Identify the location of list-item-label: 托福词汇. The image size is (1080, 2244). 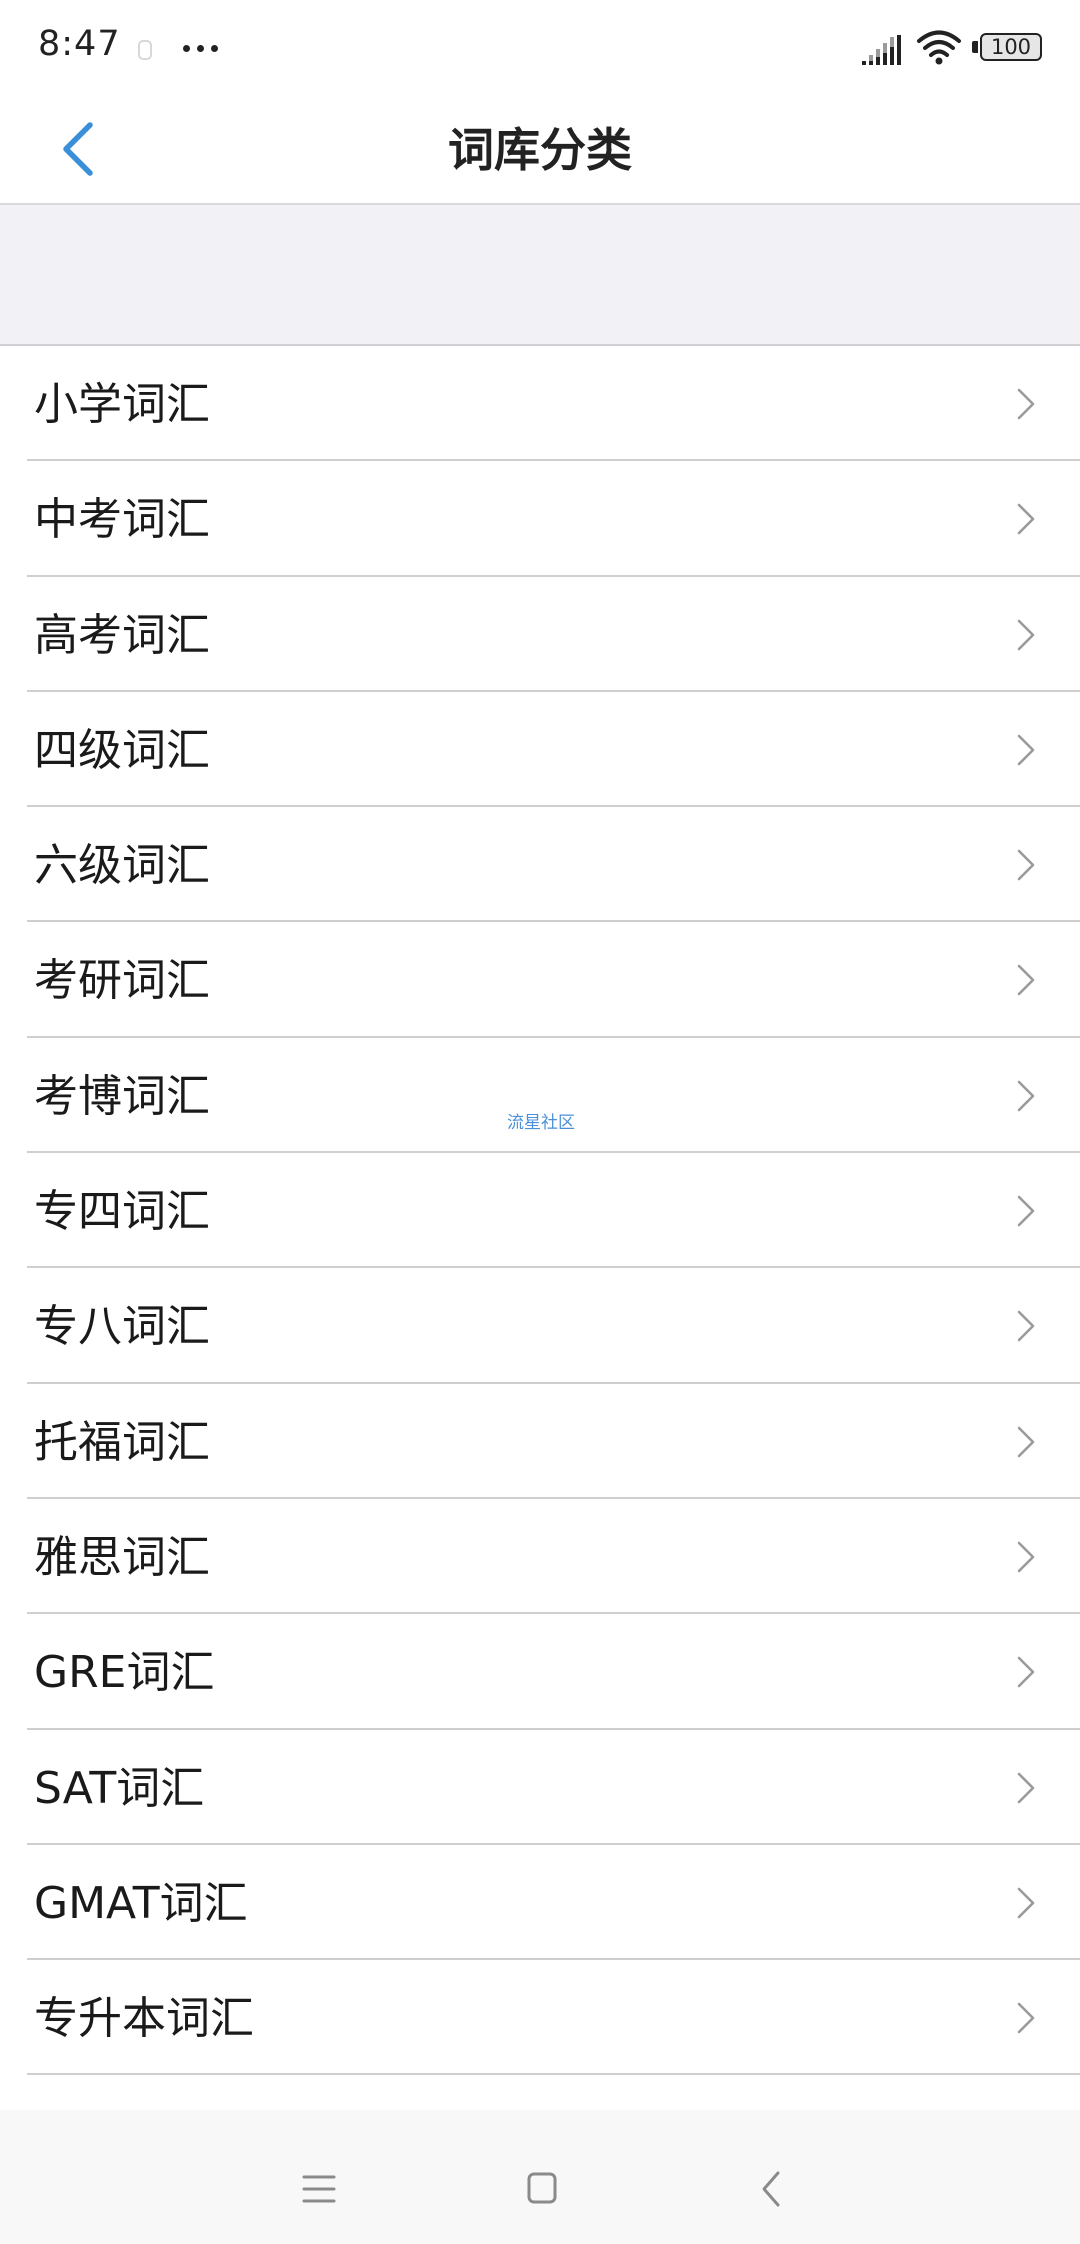
(122, 1442).